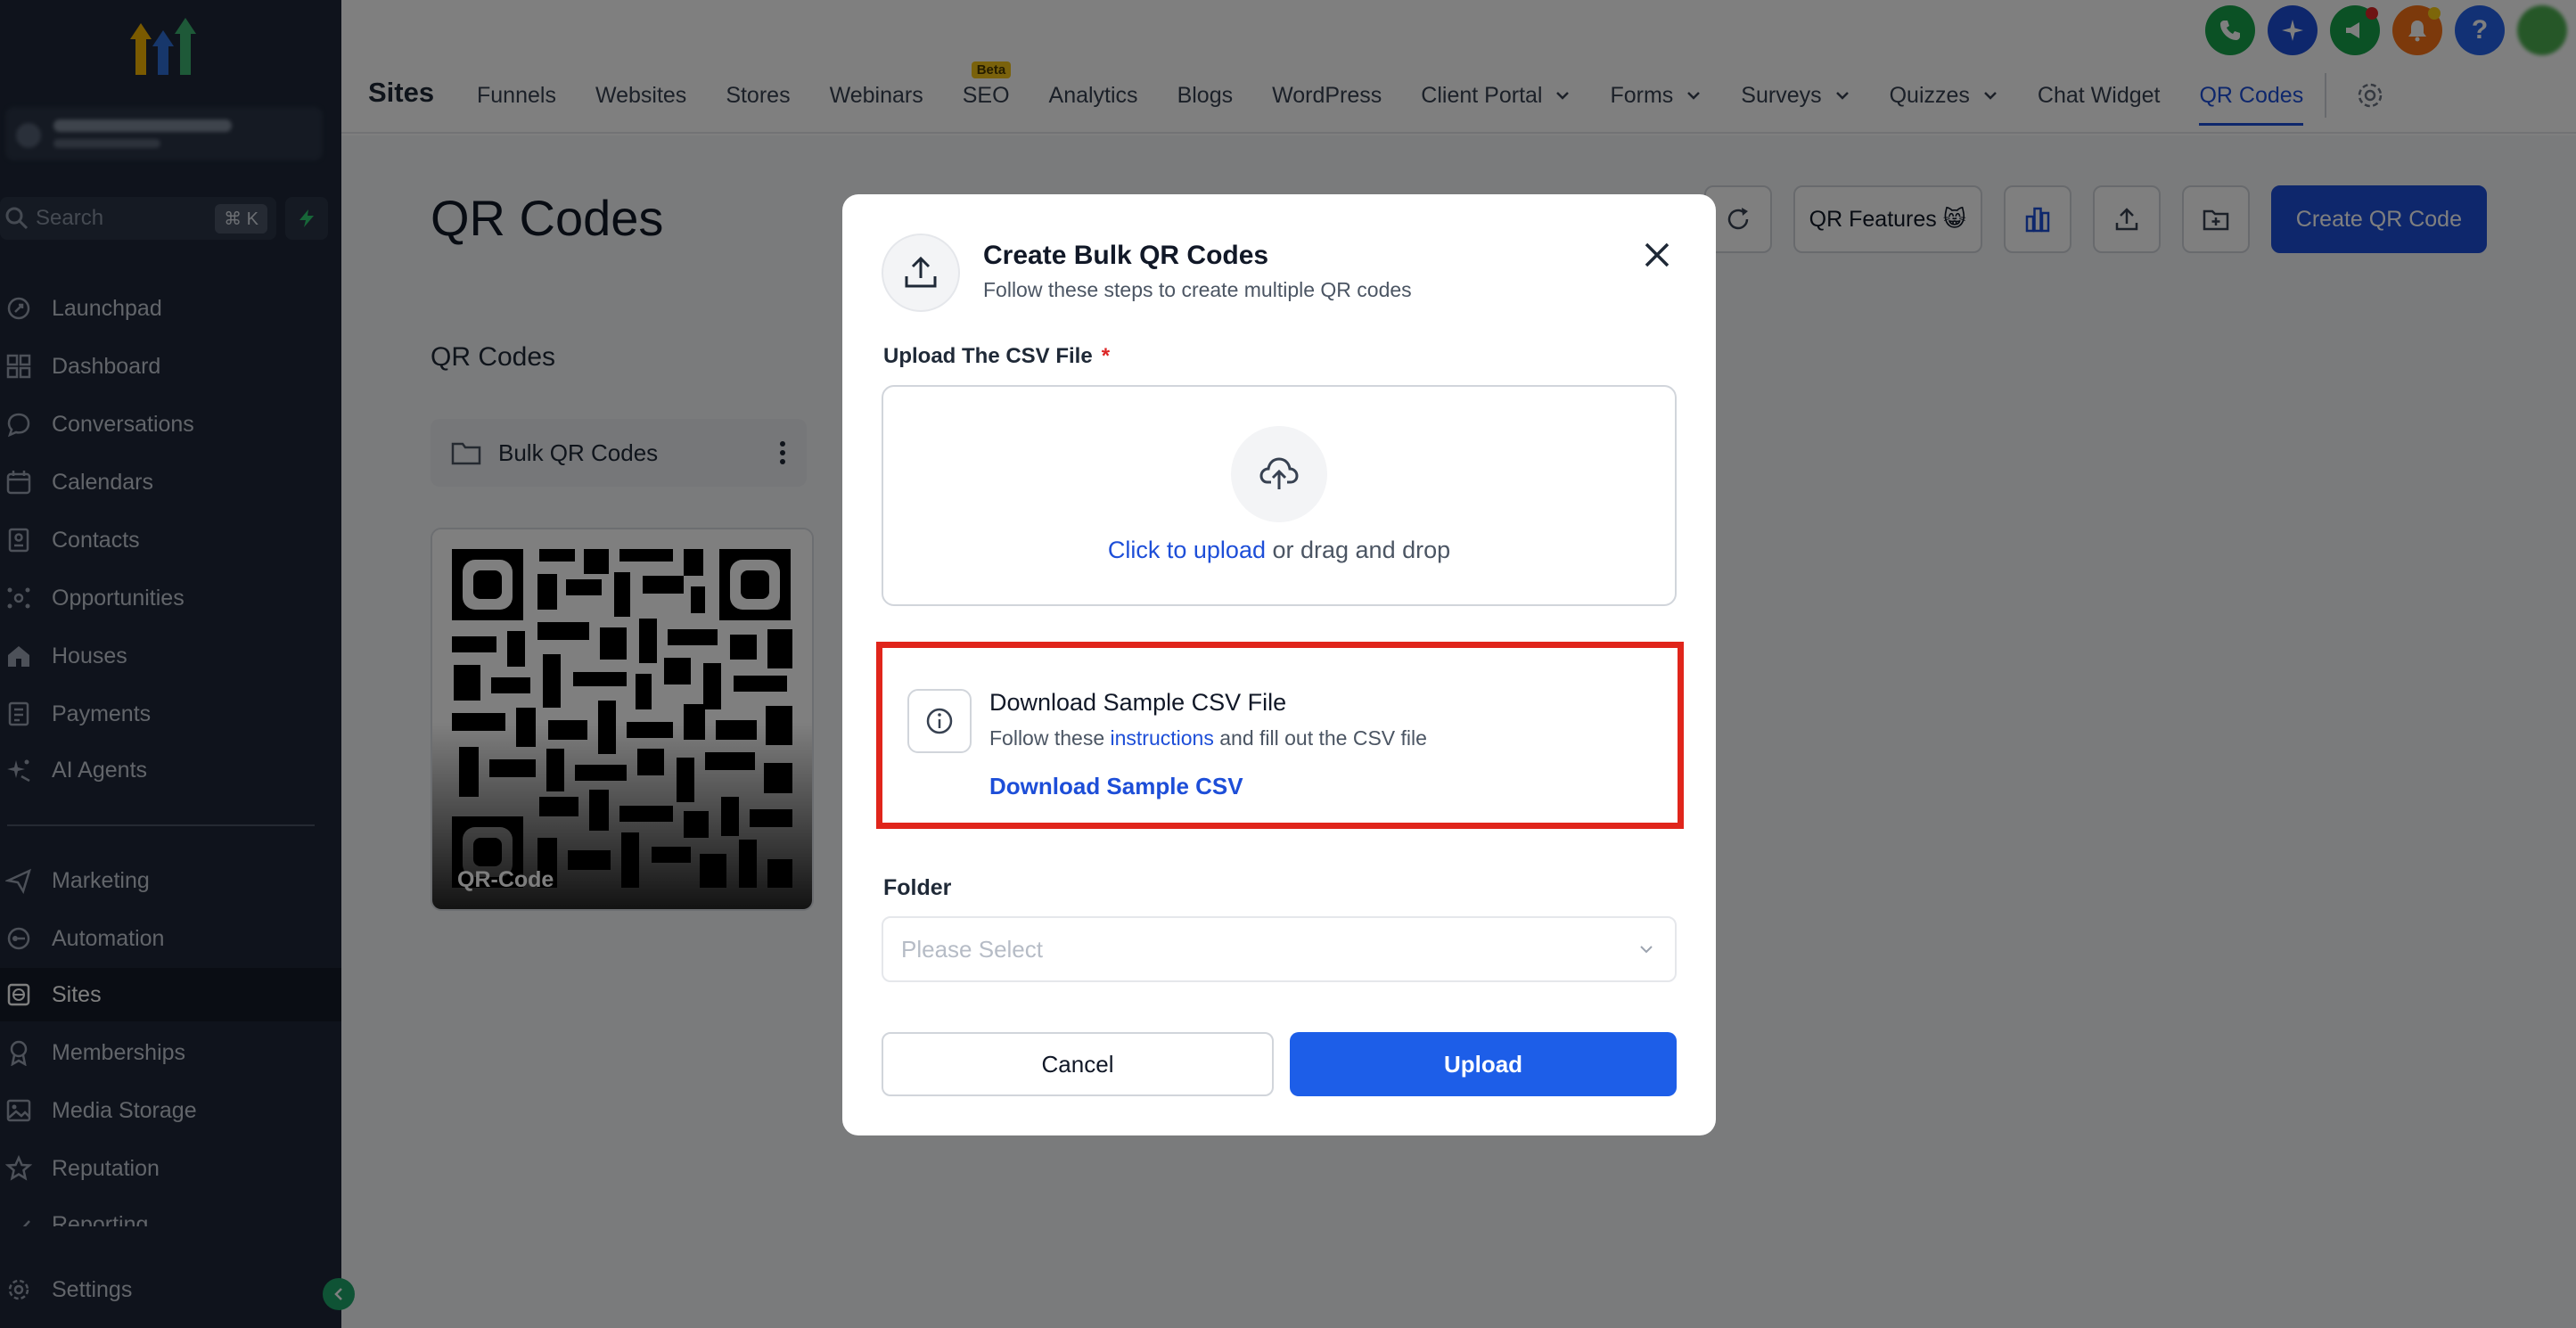  I want to click on instructions-prefix: Follow these, so click(1050, 738).